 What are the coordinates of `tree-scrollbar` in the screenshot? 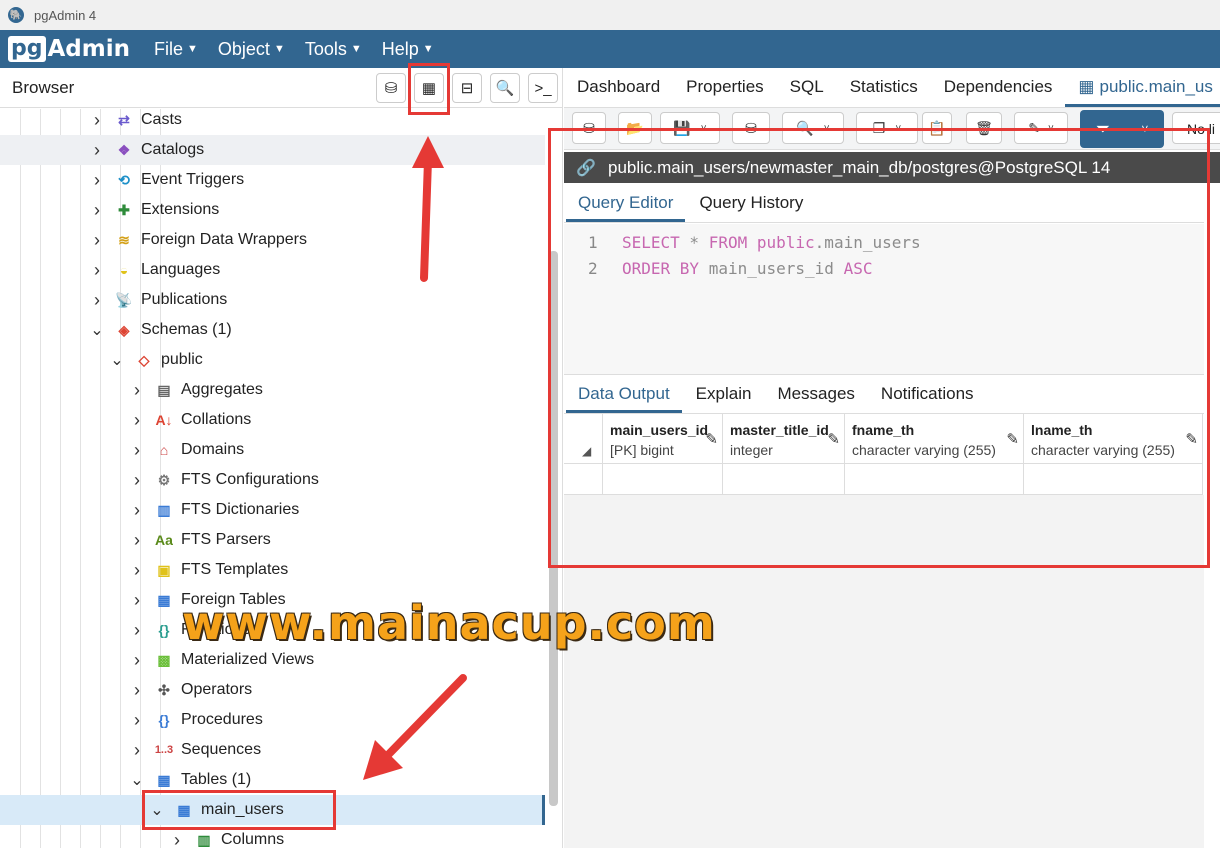 It's located at (553, 528).